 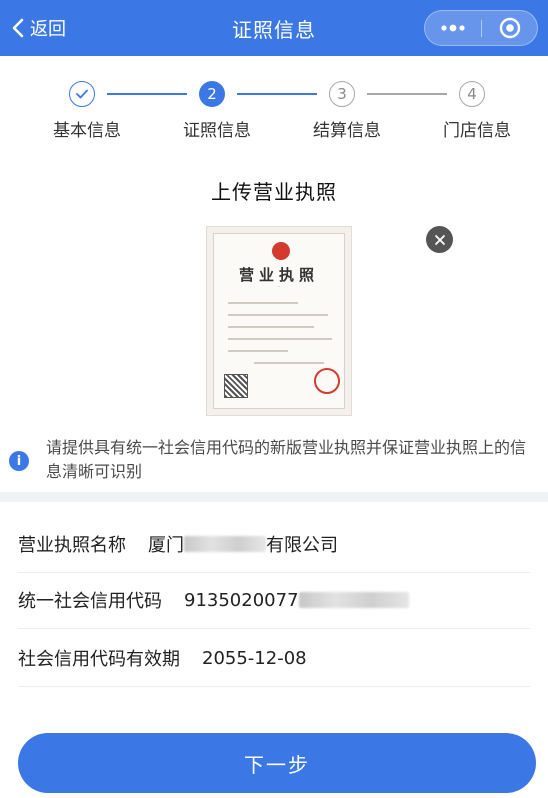 I want to click on license-name-field: 营业执照名称 厦门 有限公司, so click(x=274, y=544).